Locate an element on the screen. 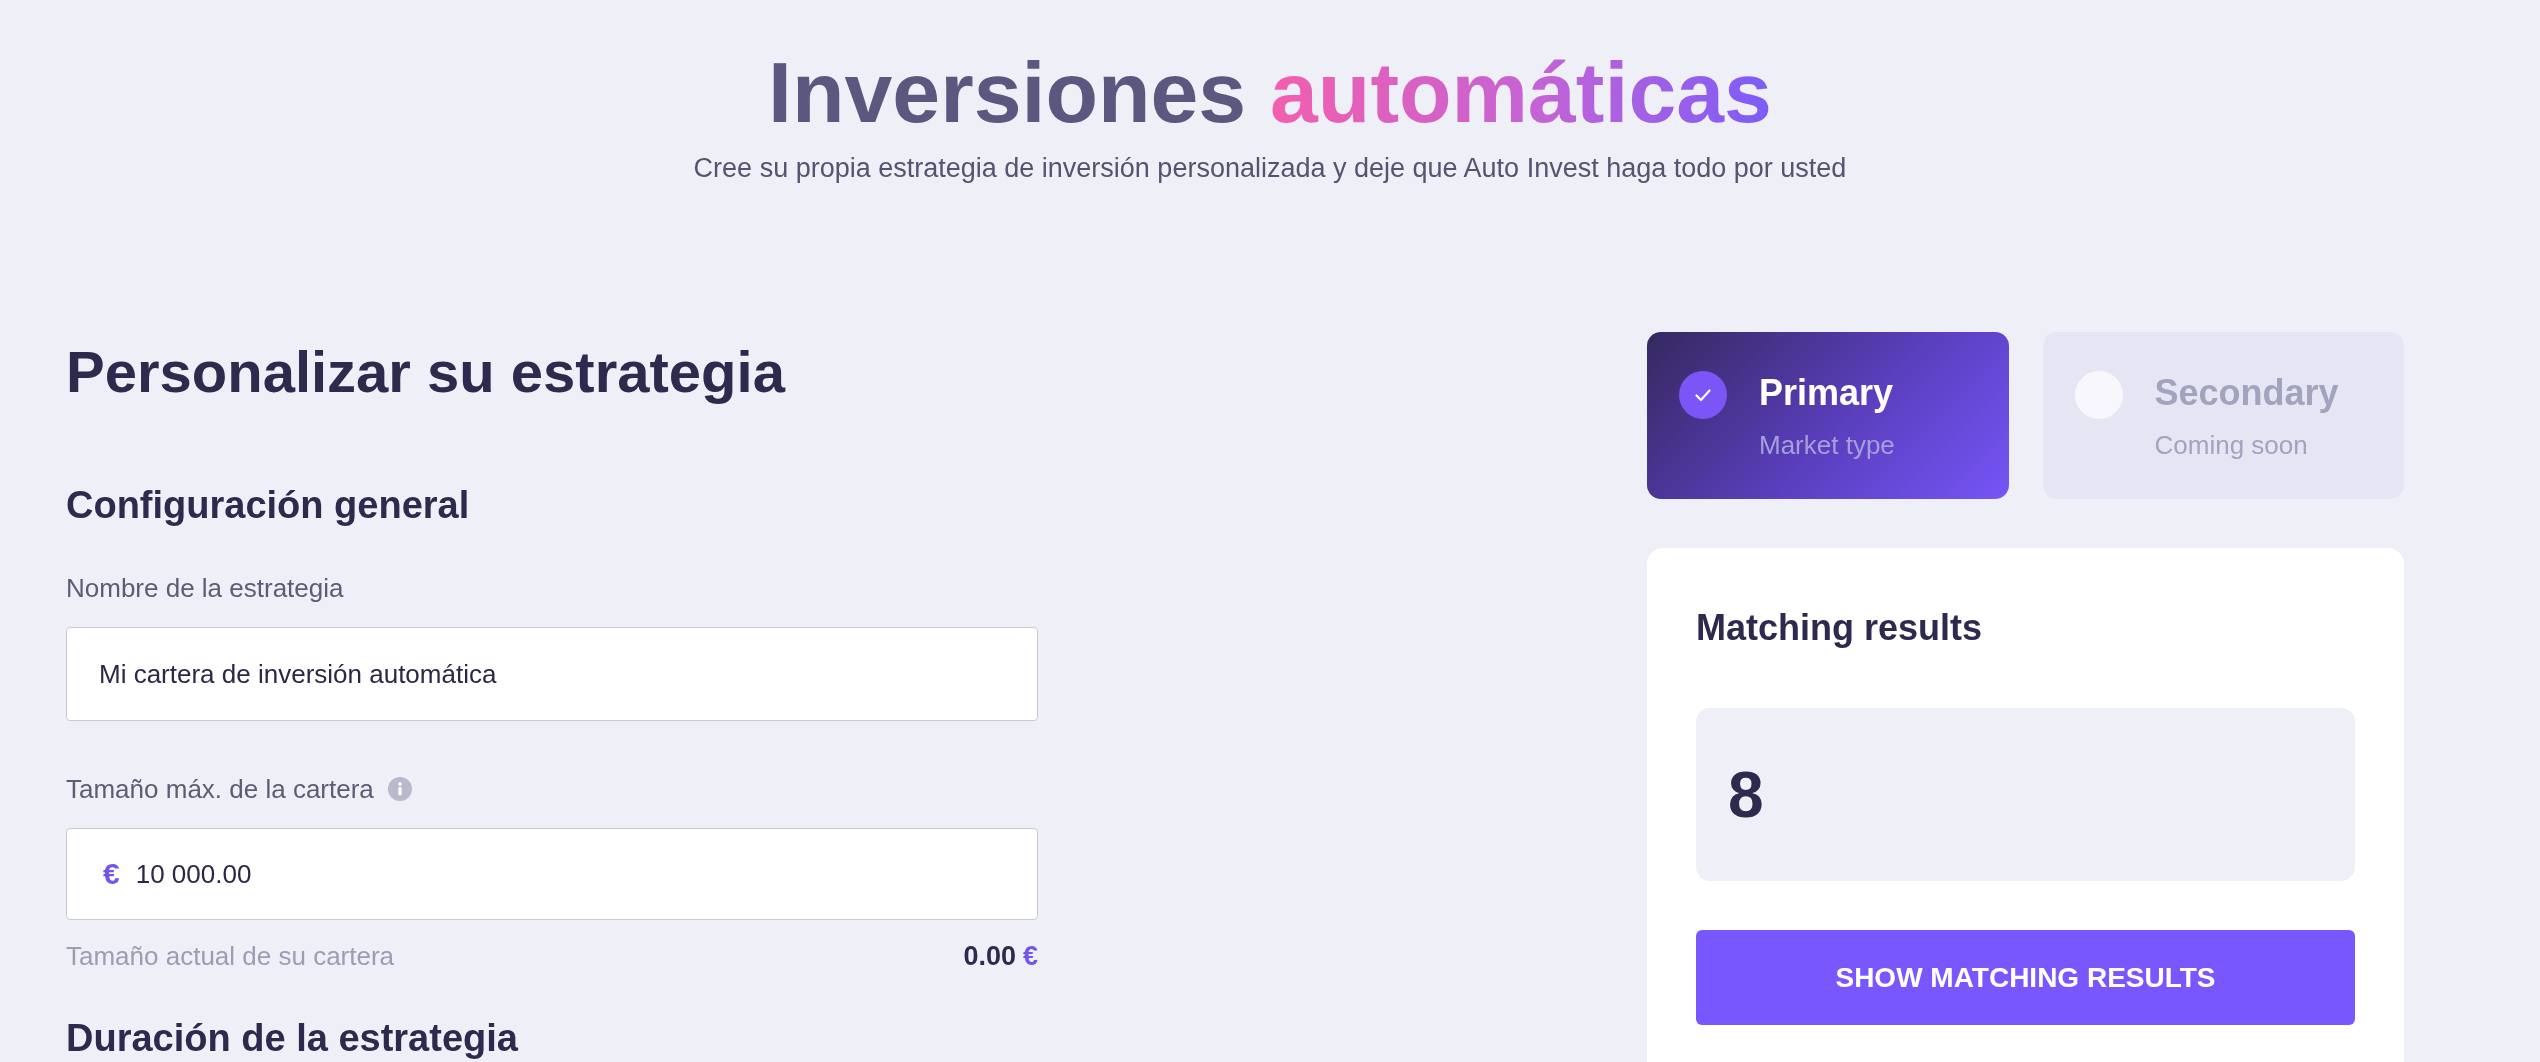 This screenshot has height=1062, width=2540. page-subtitle: Cree su propia estrategia de inversión personalizada y deje que Auto Invest haga todo por usted is located at coordinates (1270, 168).